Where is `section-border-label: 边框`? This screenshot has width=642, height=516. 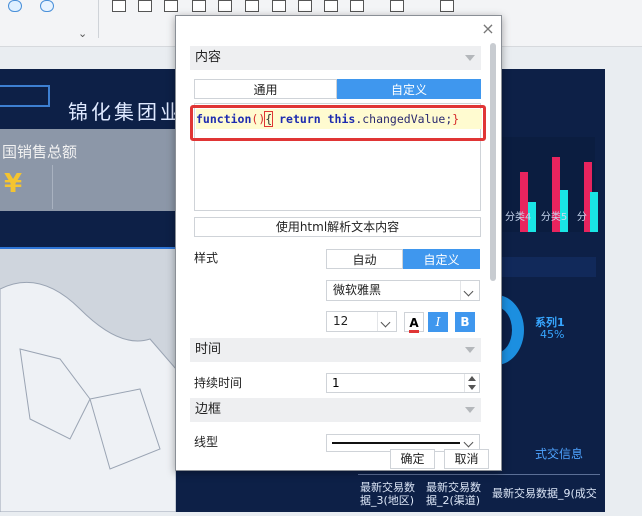
section-border-label: 边框 is located at coordinates (208, 409).